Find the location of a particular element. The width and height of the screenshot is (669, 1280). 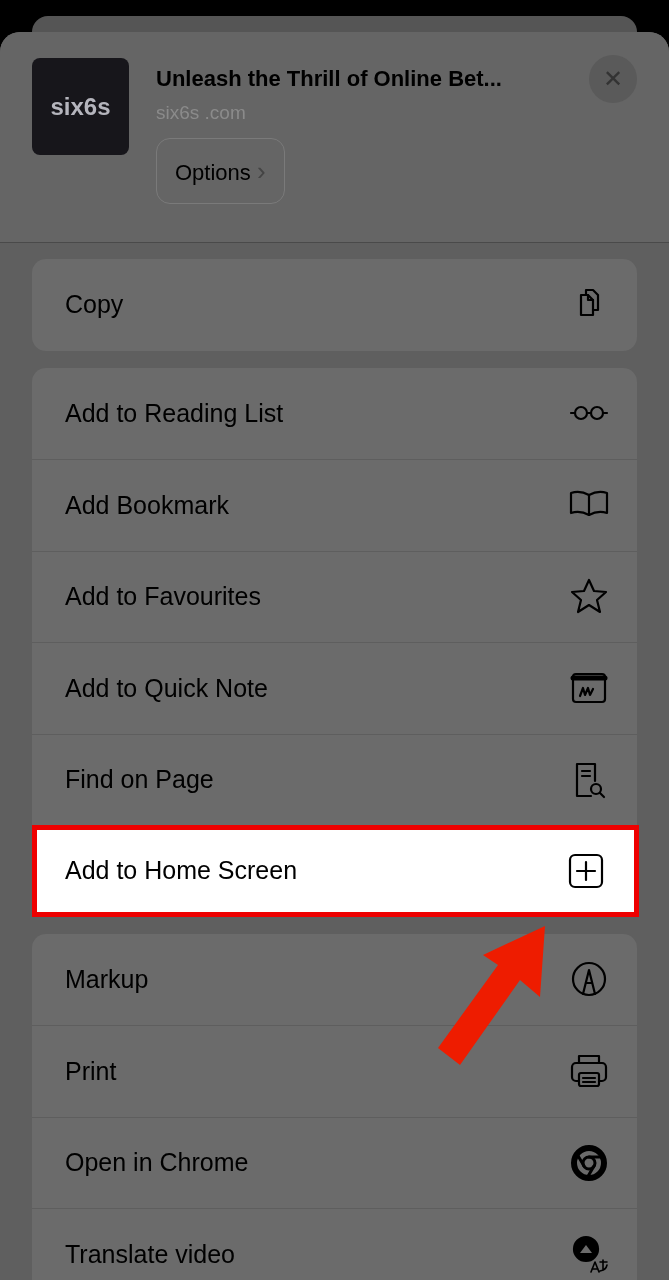

options-button: Options › is located at coordinates (220, 171).